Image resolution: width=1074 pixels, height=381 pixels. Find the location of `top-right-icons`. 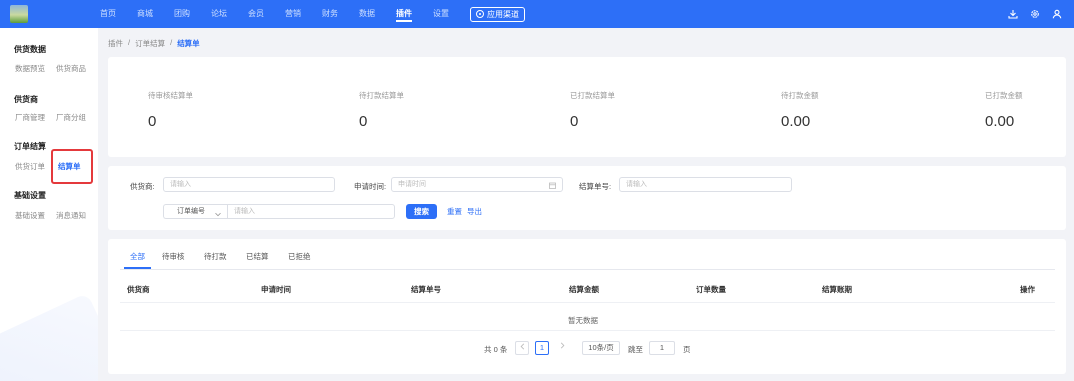

top-right-icons is located at coordinates (1035, 14).